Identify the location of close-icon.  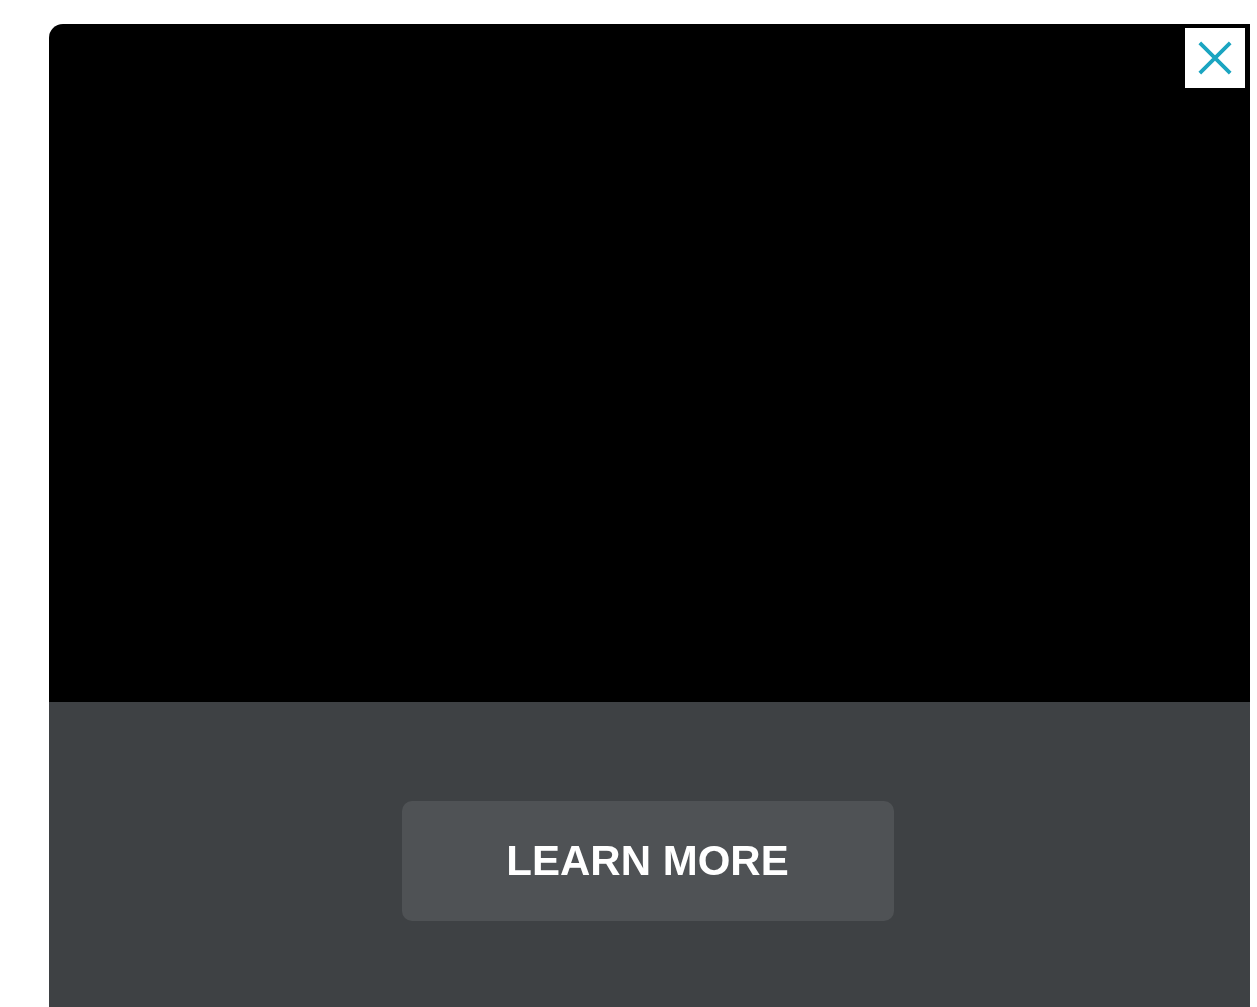
(1215, 58).